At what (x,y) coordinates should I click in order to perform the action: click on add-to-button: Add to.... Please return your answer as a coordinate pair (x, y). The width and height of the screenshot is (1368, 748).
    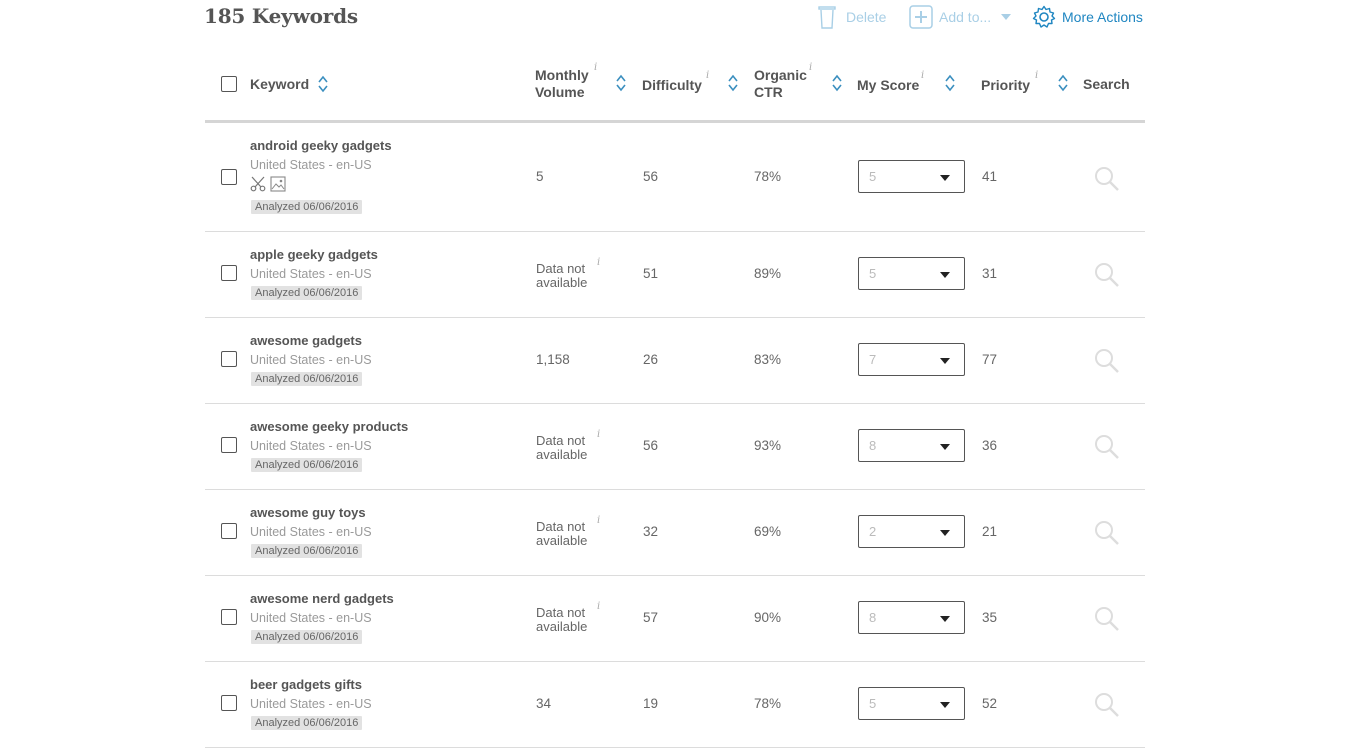
    Looking at the image, I should click on (960, 17).